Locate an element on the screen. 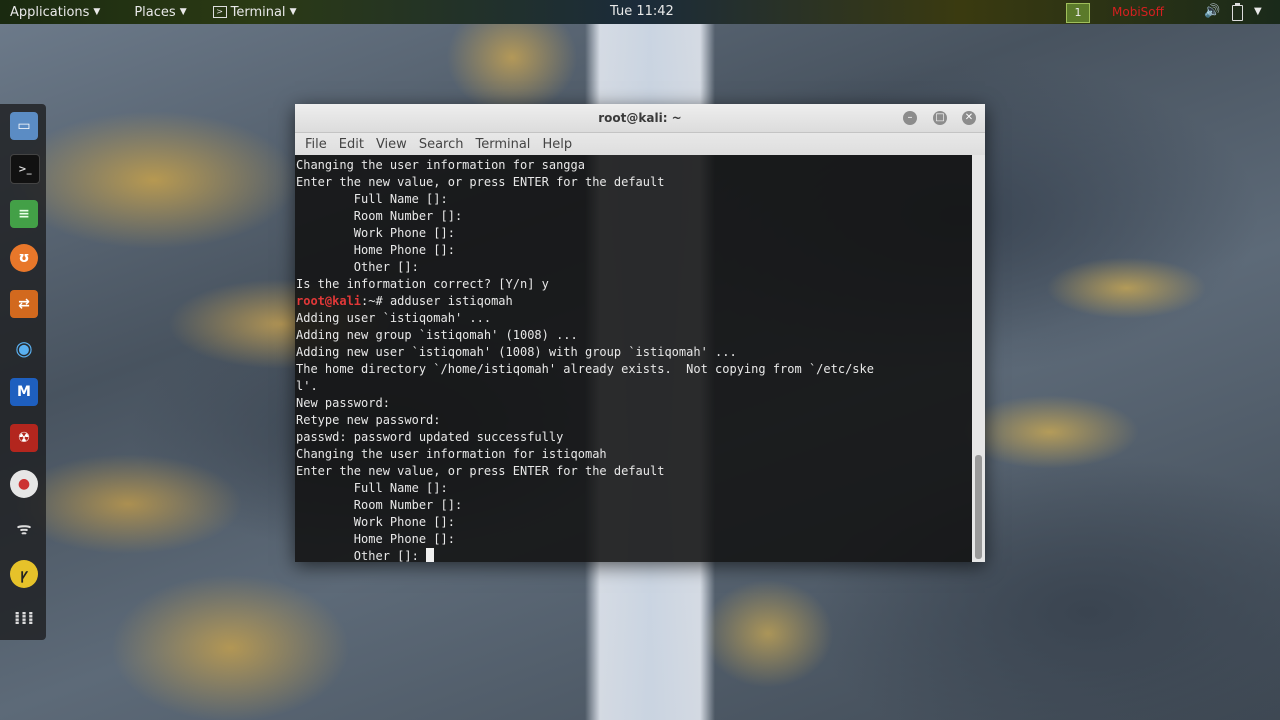 This screenshot has height=720, width=1280. input-line: Other []: is located at coordinates (634, 556).